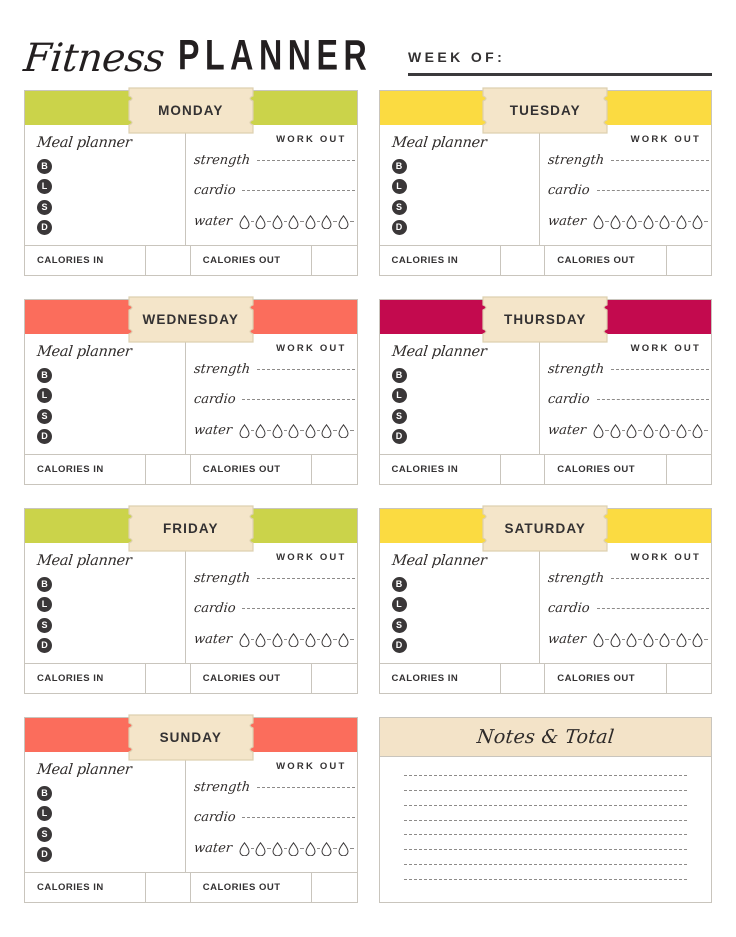  I want to click on week-of-writing-line, so click(560, 74).